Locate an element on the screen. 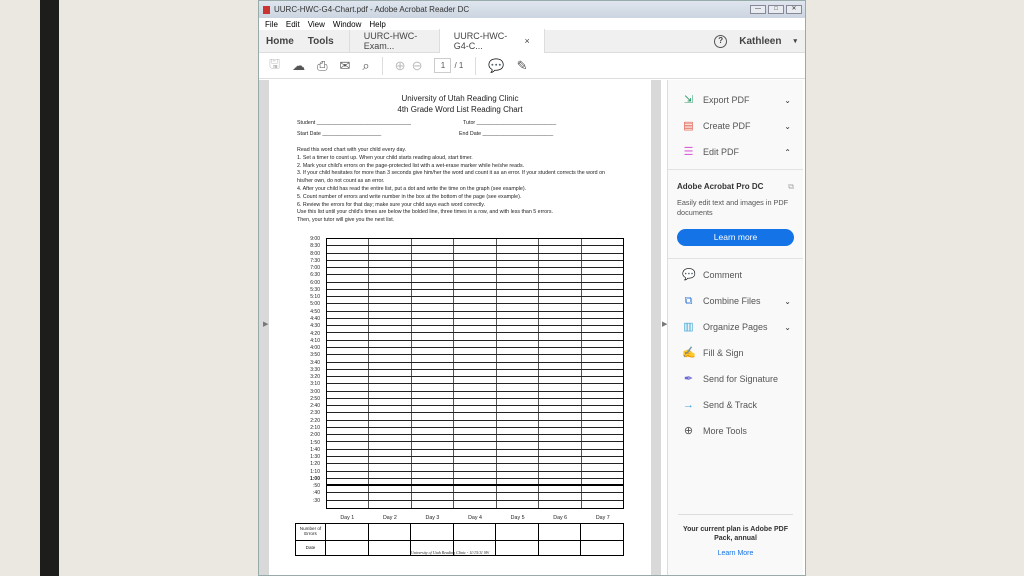 This screenshot has width=1024, height=576. next-page-icon: ⊖ is located at coordinates (417, 66).